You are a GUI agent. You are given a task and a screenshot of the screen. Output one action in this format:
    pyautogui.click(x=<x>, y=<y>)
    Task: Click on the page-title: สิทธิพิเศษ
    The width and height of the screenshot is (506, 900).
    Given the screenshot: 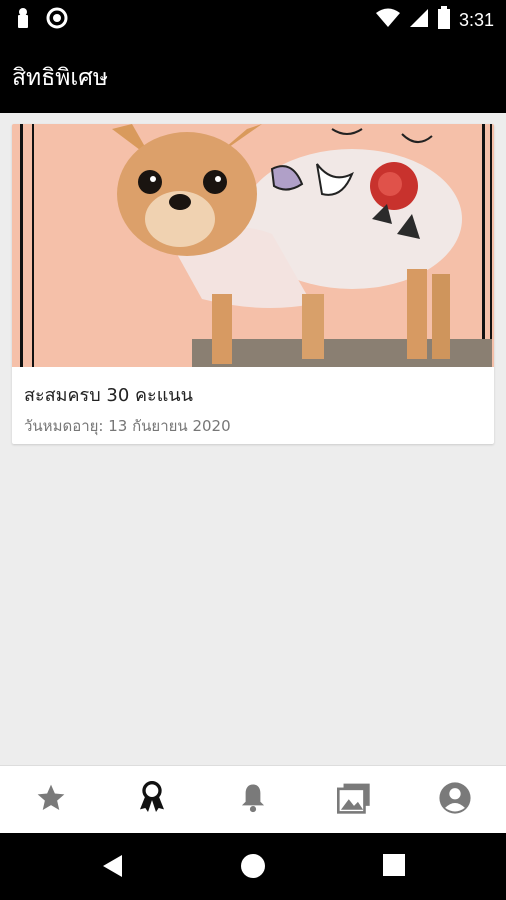 What is the action you would take?
    pyautogui.click(x=60, y=78)
    